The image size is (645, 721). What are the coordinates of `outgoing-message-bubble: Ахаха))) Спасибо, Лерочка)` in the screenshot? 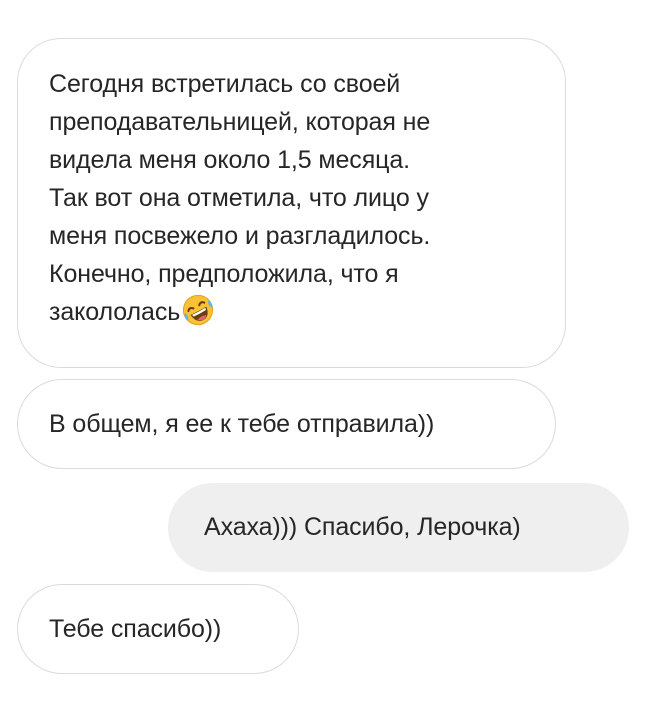 It's located at (398, 527).